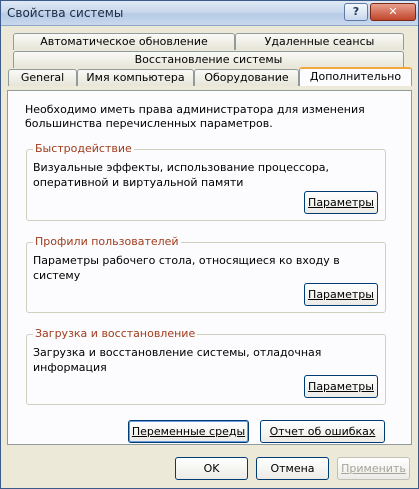 This screenshot has width=419, height=489. I want to click on apply-label: Применить, so click(373, 468).